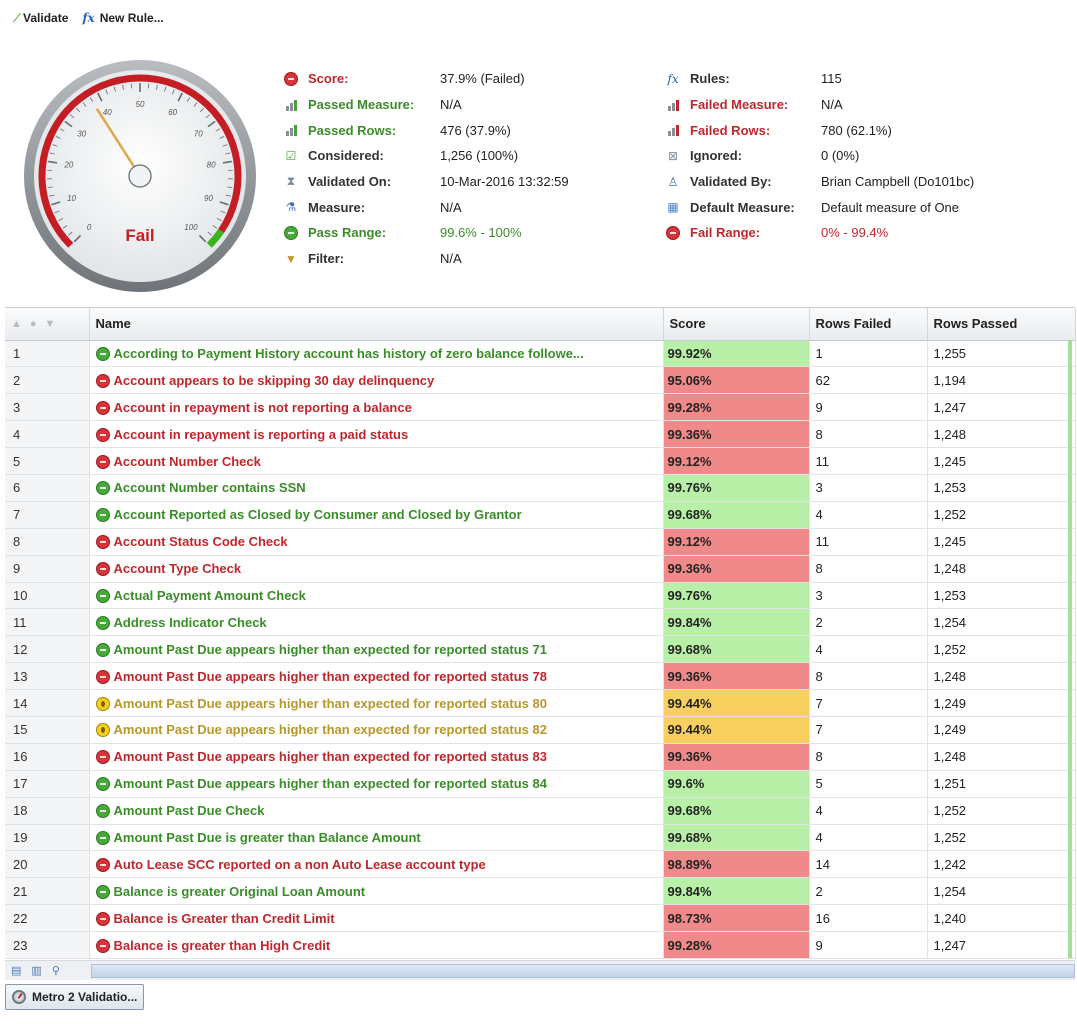 The width and height of the screenshot is (1077, 1024). I want to click on summary-row: Failed Measure: N/A, so click(869, 105).